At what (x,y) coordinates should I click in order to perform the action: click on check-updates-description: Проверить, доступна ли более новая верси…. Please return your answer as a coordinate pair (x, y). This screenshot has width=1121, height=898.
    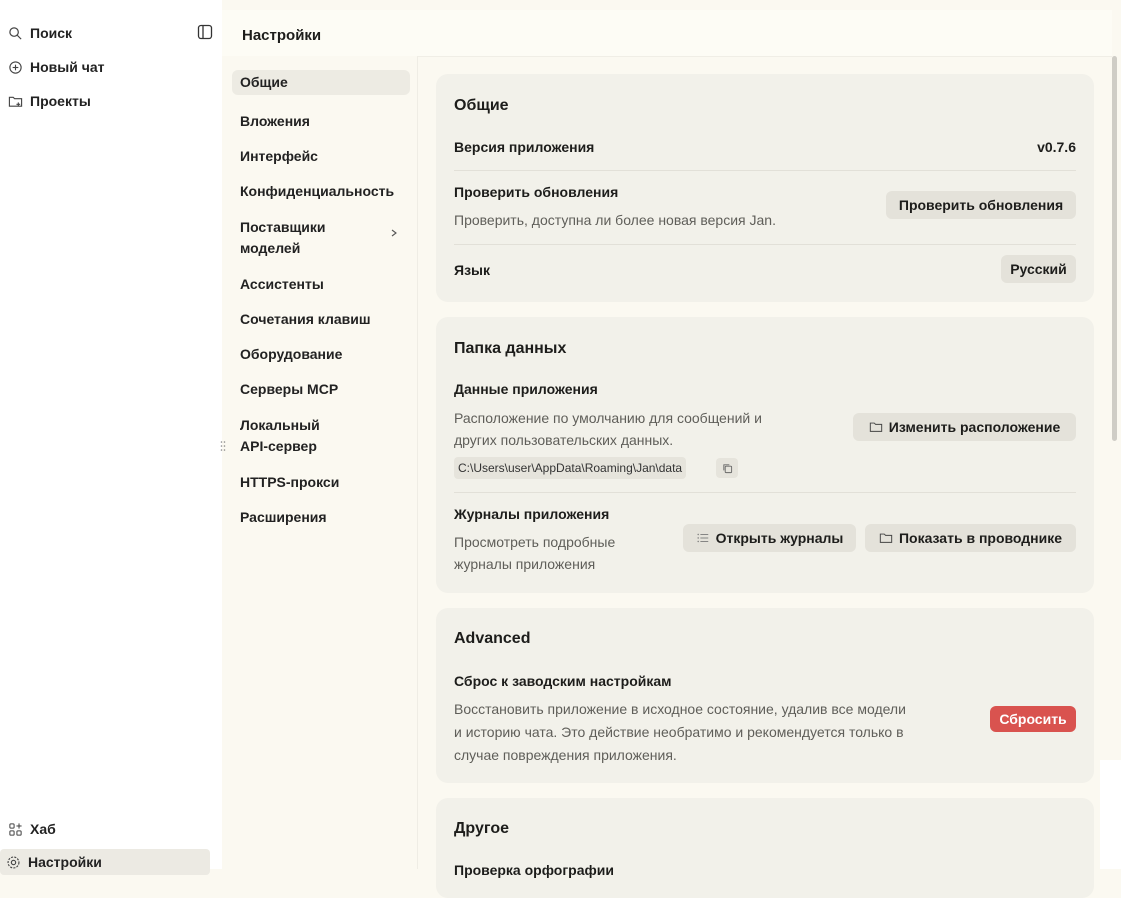
    Looking at the image, I should click on (615, 220).